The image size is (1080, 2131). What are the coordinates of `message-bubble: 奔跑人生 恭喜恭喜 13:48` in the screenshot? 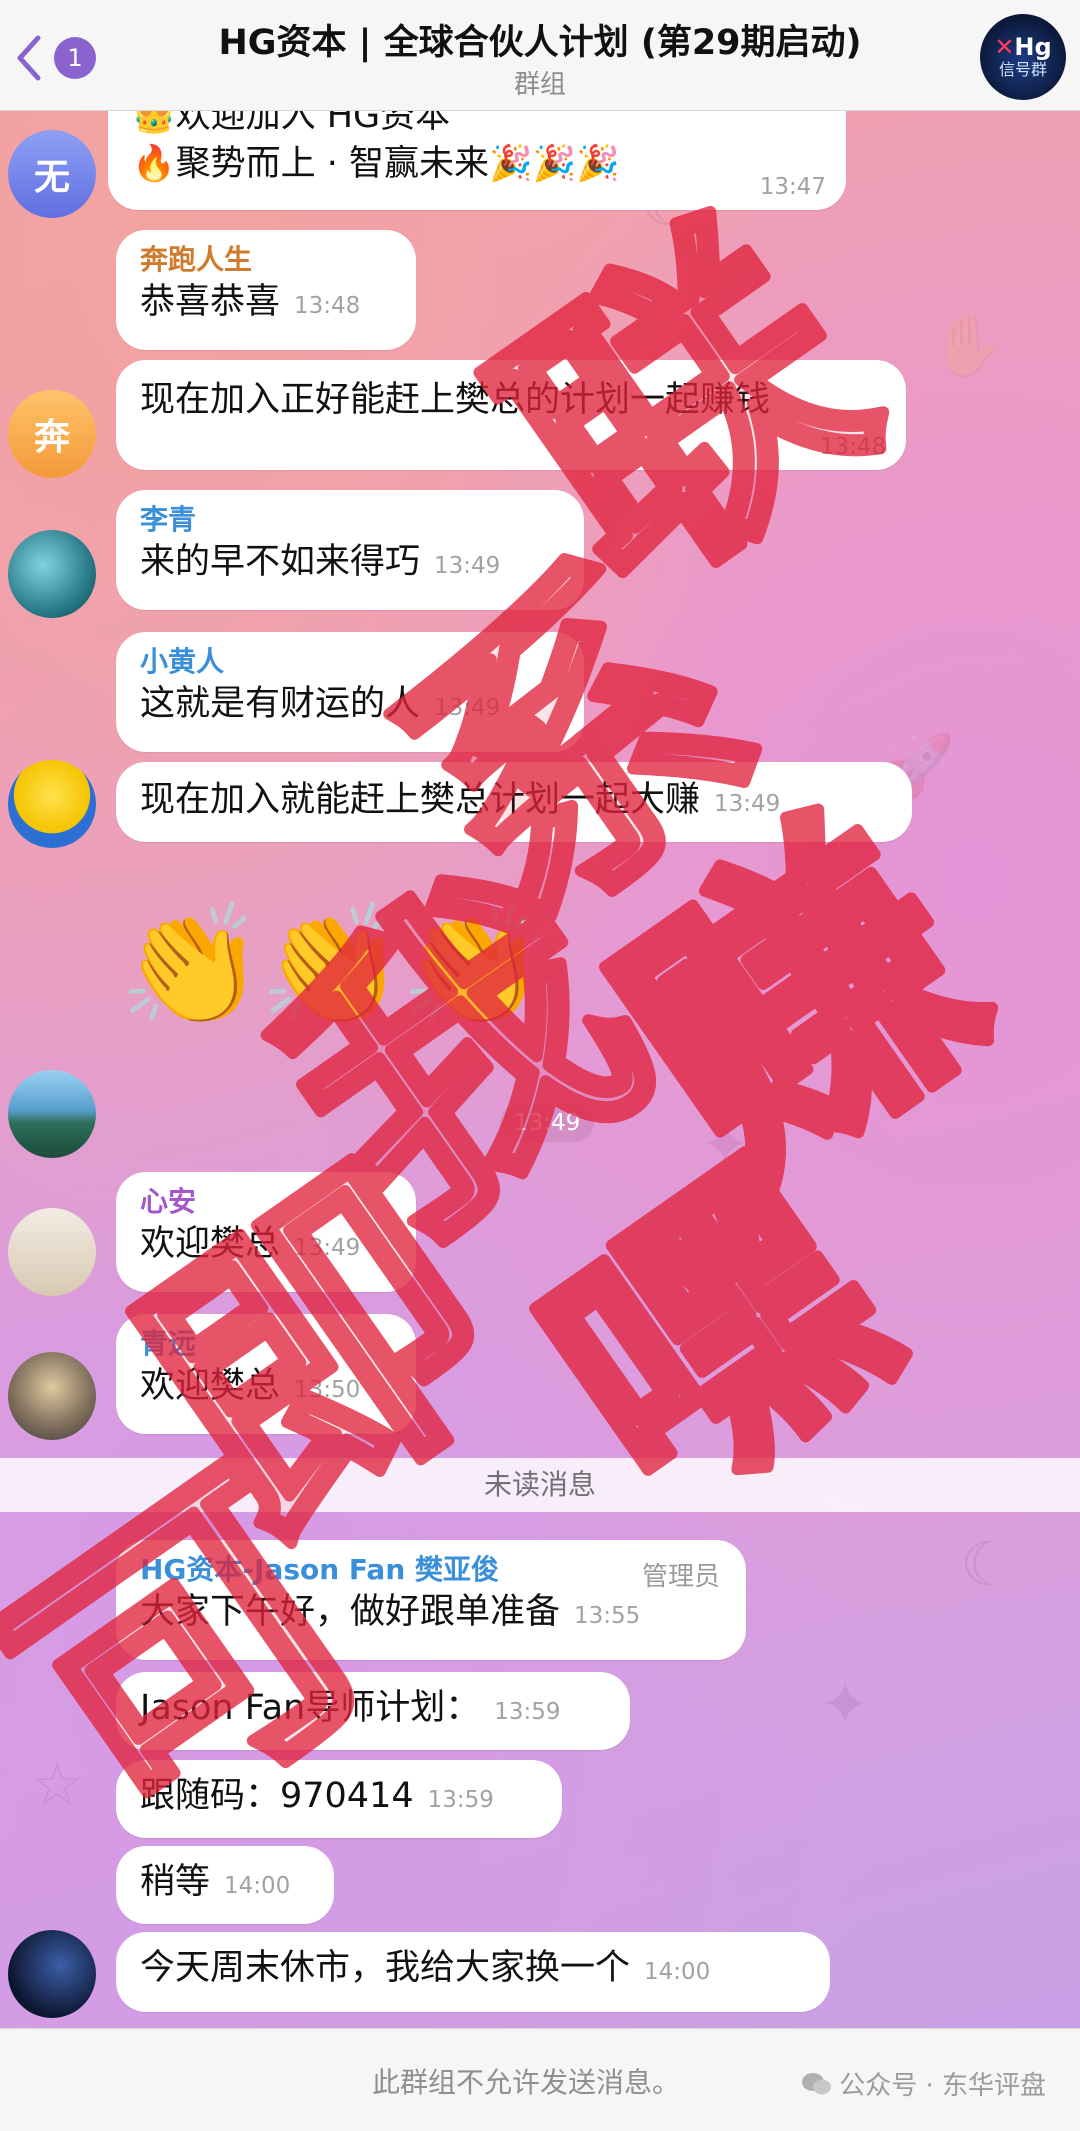 It's located at (266, 290).